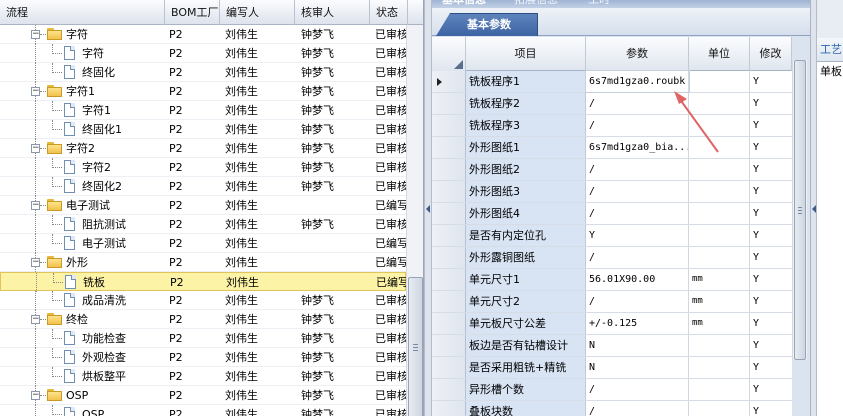 The image size is (843, 416). I want to click on tree-vertical-scrollbar, so click(414, 220).